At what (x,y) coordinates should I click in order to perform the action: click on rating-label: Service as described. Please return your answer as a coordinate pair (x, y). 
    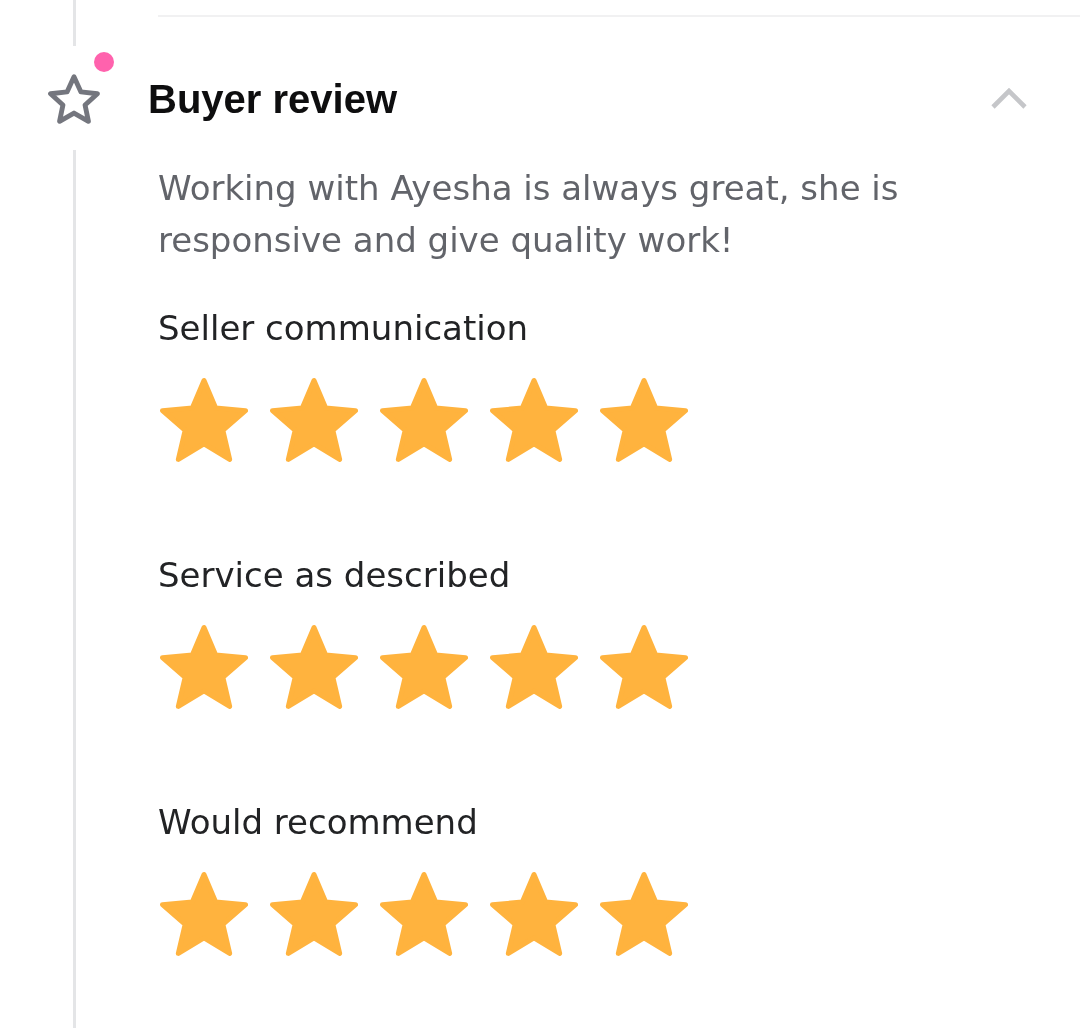
    Looking at the image, I should click on (334, 575).